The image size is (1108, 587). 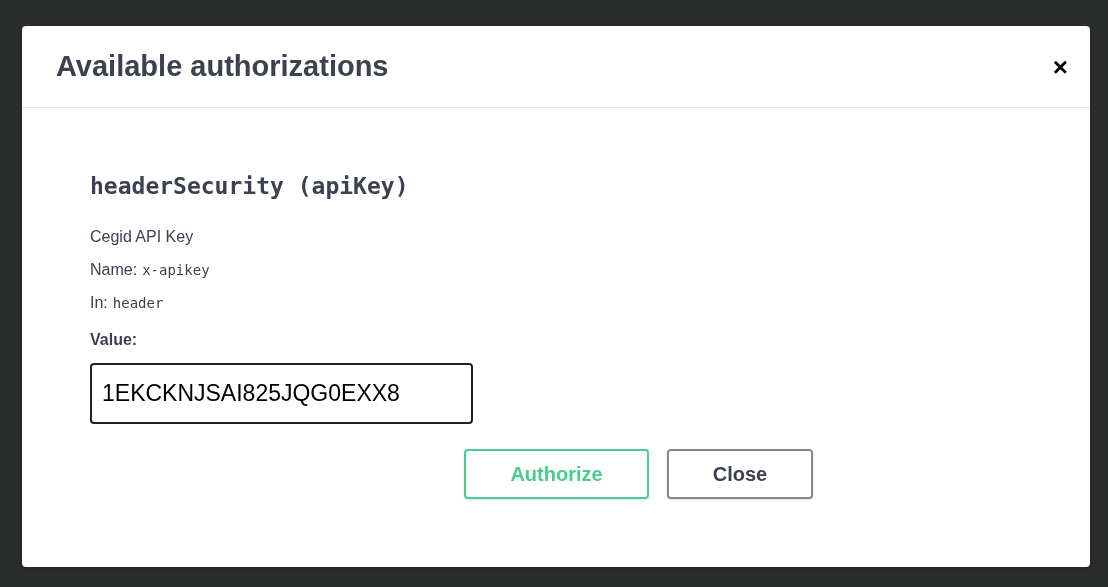 I want to click on dialog-title: Available authorizations, so click(x=222, y=66).